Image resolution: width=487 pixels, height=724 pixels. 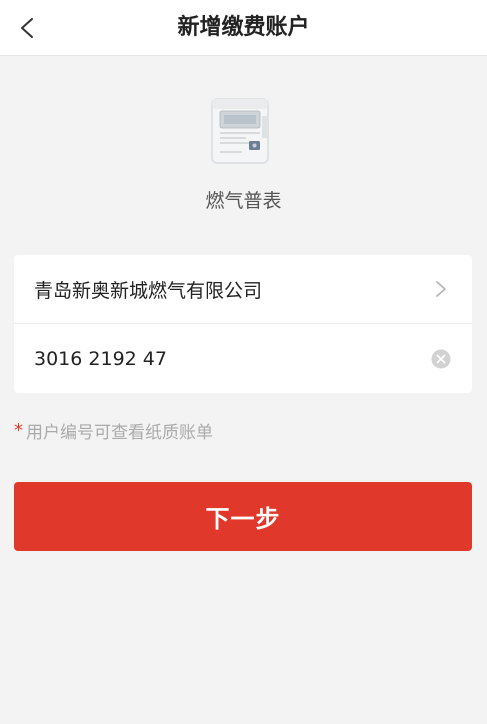 I want to click on meter-type-label: 燃气普表, so click(x=243, y=201).